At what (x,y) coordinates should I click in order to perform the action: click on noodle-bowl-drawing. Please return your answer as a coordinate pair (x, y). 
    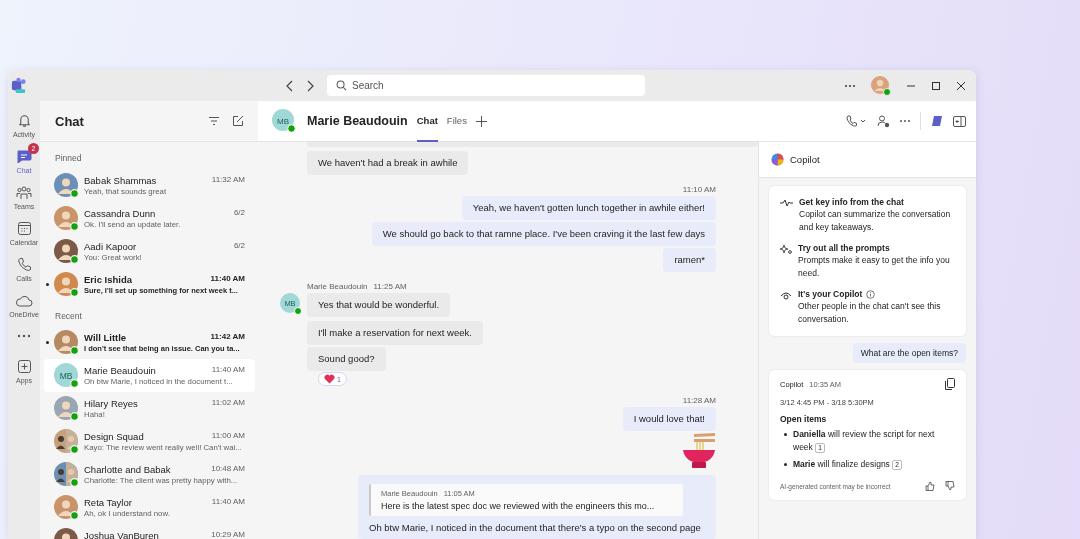
    Looking at the image, I should click on (699, 451).